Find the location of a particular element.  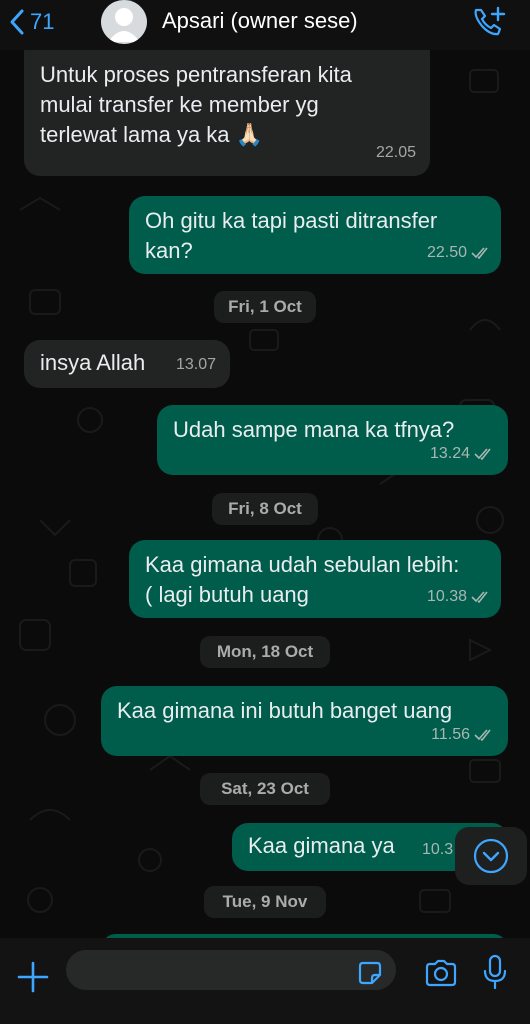

back-button: 71 is located at coordinates (31, 22).